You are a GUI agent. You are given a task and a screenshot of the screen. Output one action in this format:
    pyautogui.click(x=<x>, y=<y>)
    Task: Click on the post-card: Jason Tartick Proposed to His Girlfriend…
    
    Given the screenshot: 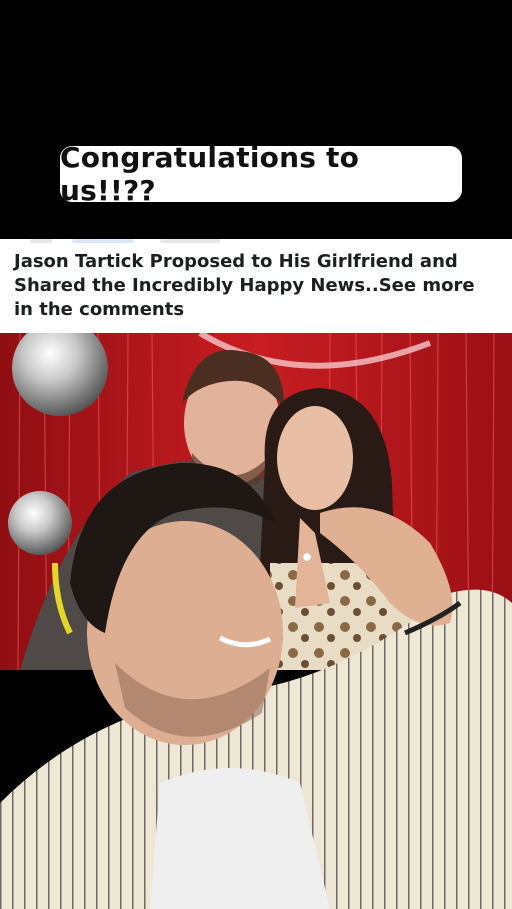 What is the action you would take?
    pyautogui.click(x=256, y=286)
    